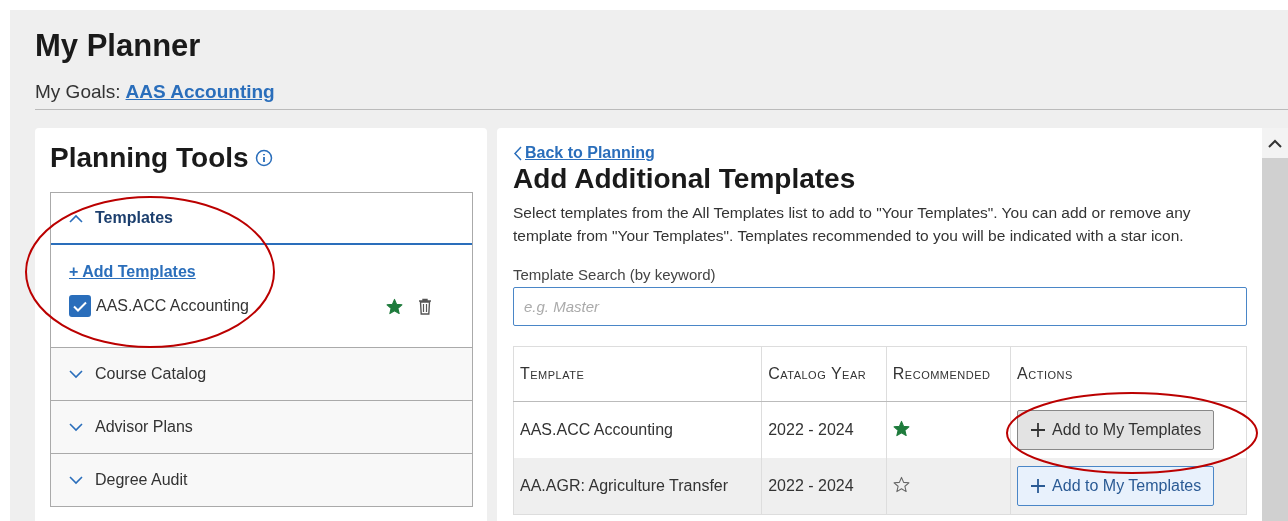  Describe the element at coordinates (425, 306) in the screenshot. I see `trash-icon` at that location.